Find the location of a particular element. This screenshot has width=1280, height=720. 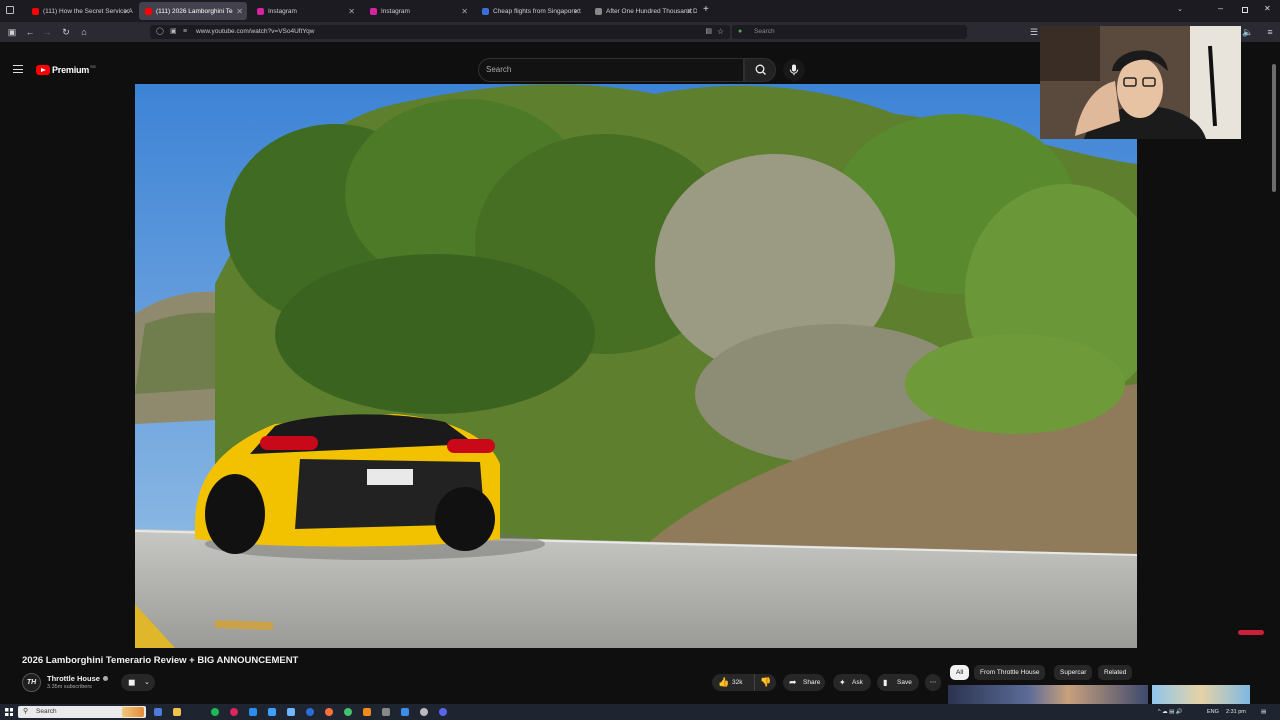

like-button: 👍 32k is located at coordinates (732, 682).